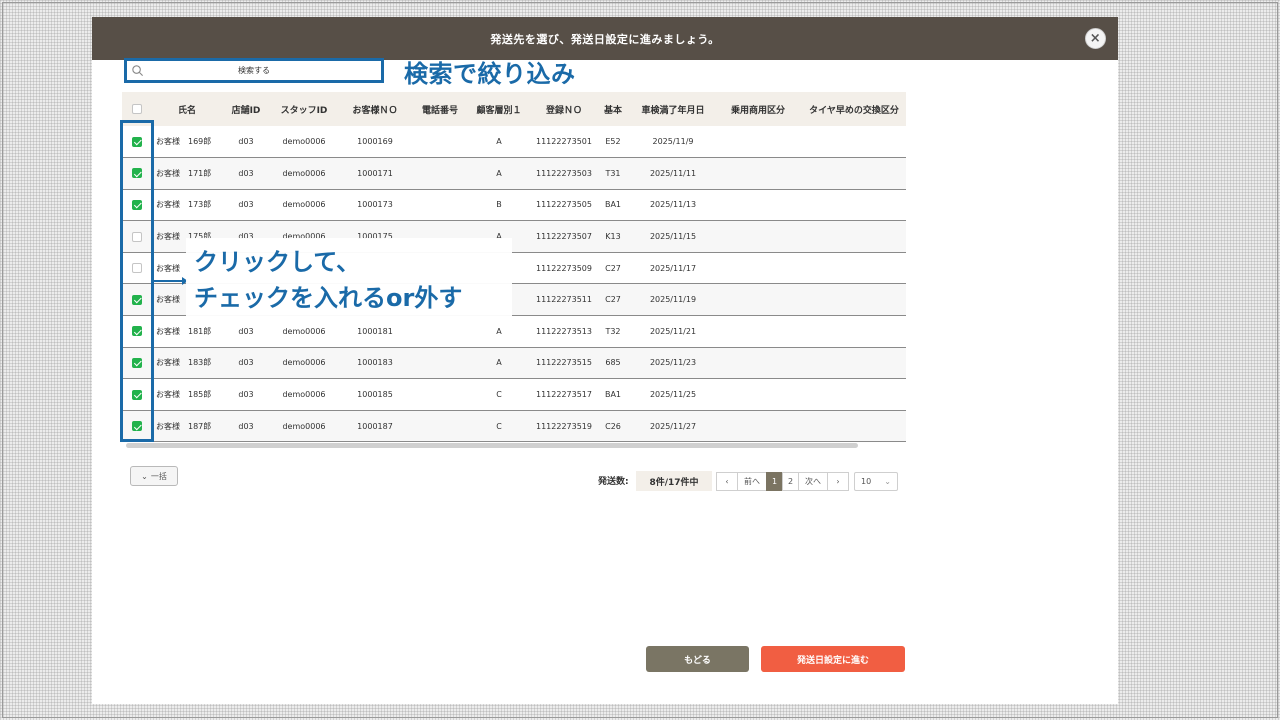 Image resolution: width=1280 pixels, height=720 pixels. I want to click on search-icon, so click(138, 71).